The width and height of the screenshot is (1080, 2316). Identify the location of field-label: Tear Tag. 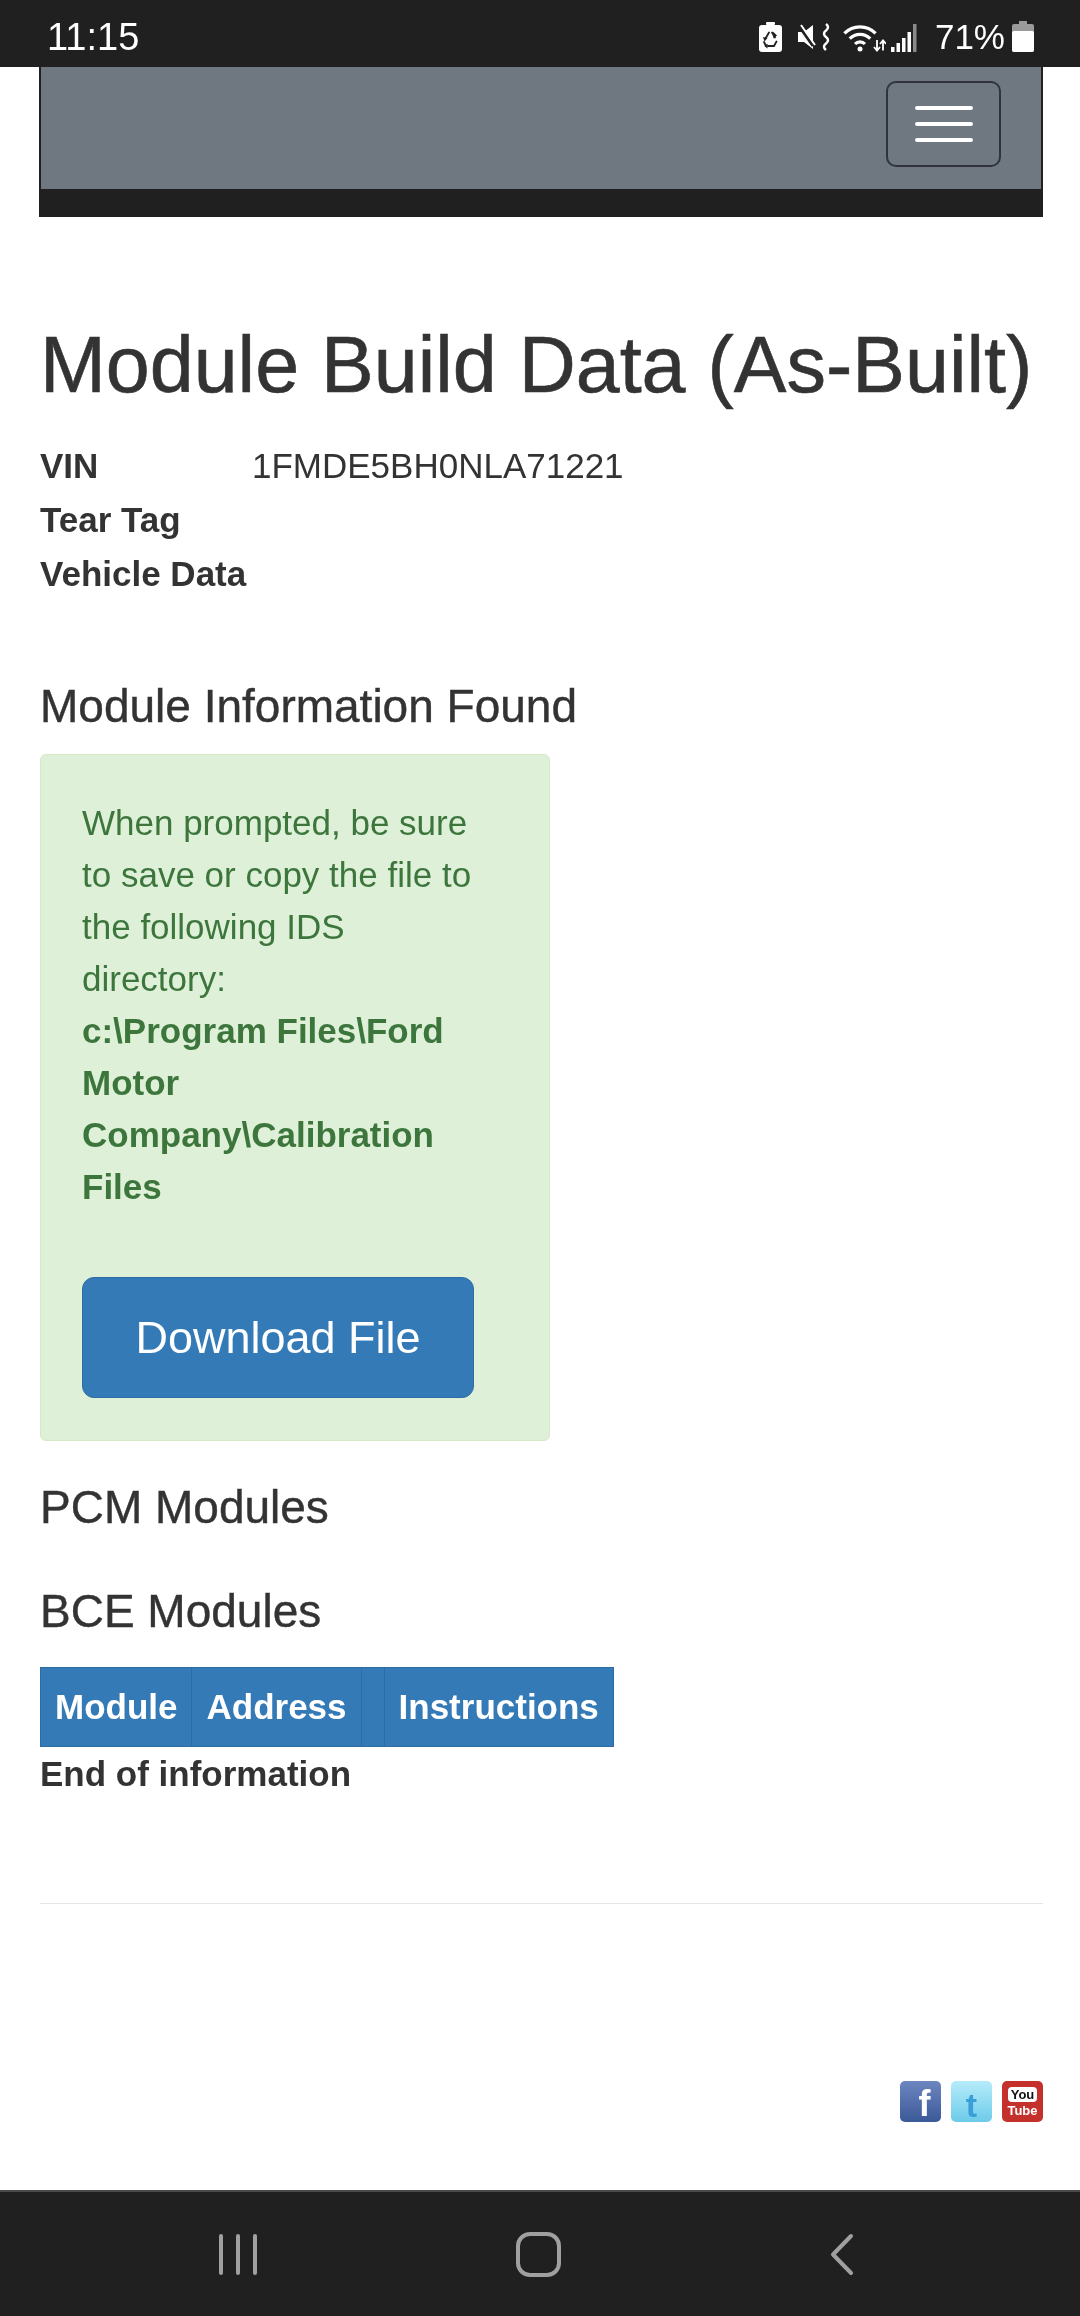
(111, 520).